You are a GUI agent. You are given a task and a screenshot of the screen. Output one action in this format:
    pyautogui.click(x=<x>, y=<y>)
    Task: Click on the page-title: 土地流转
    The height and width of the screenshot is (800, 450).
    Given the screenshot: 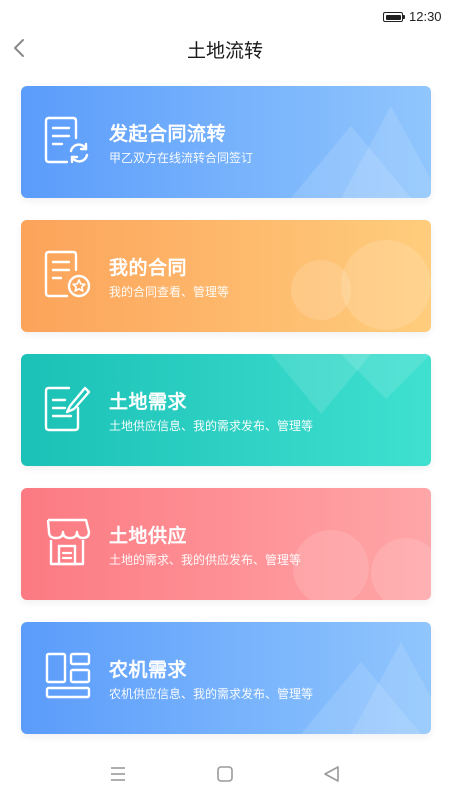 What is the action you would take?
    pyautogui.click(x=224, y=51)
    